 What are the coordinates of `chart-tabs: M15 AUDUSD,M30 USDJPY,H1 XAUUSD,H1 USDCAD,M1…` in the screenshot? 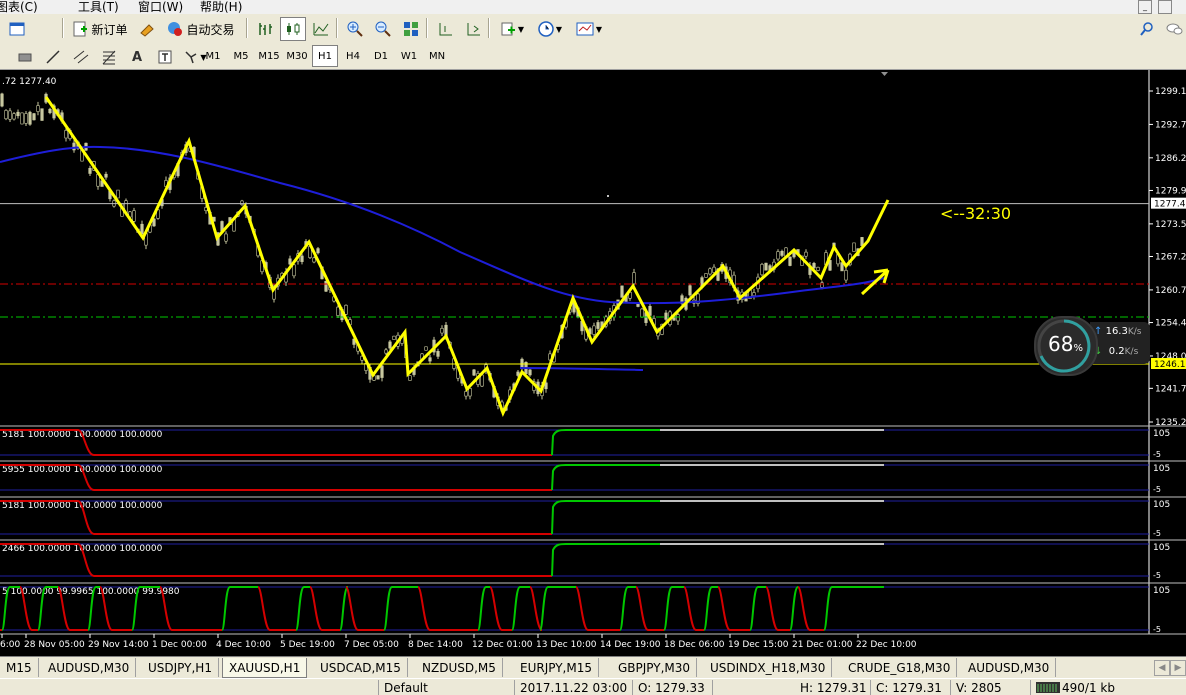 It's located at (593, 667).